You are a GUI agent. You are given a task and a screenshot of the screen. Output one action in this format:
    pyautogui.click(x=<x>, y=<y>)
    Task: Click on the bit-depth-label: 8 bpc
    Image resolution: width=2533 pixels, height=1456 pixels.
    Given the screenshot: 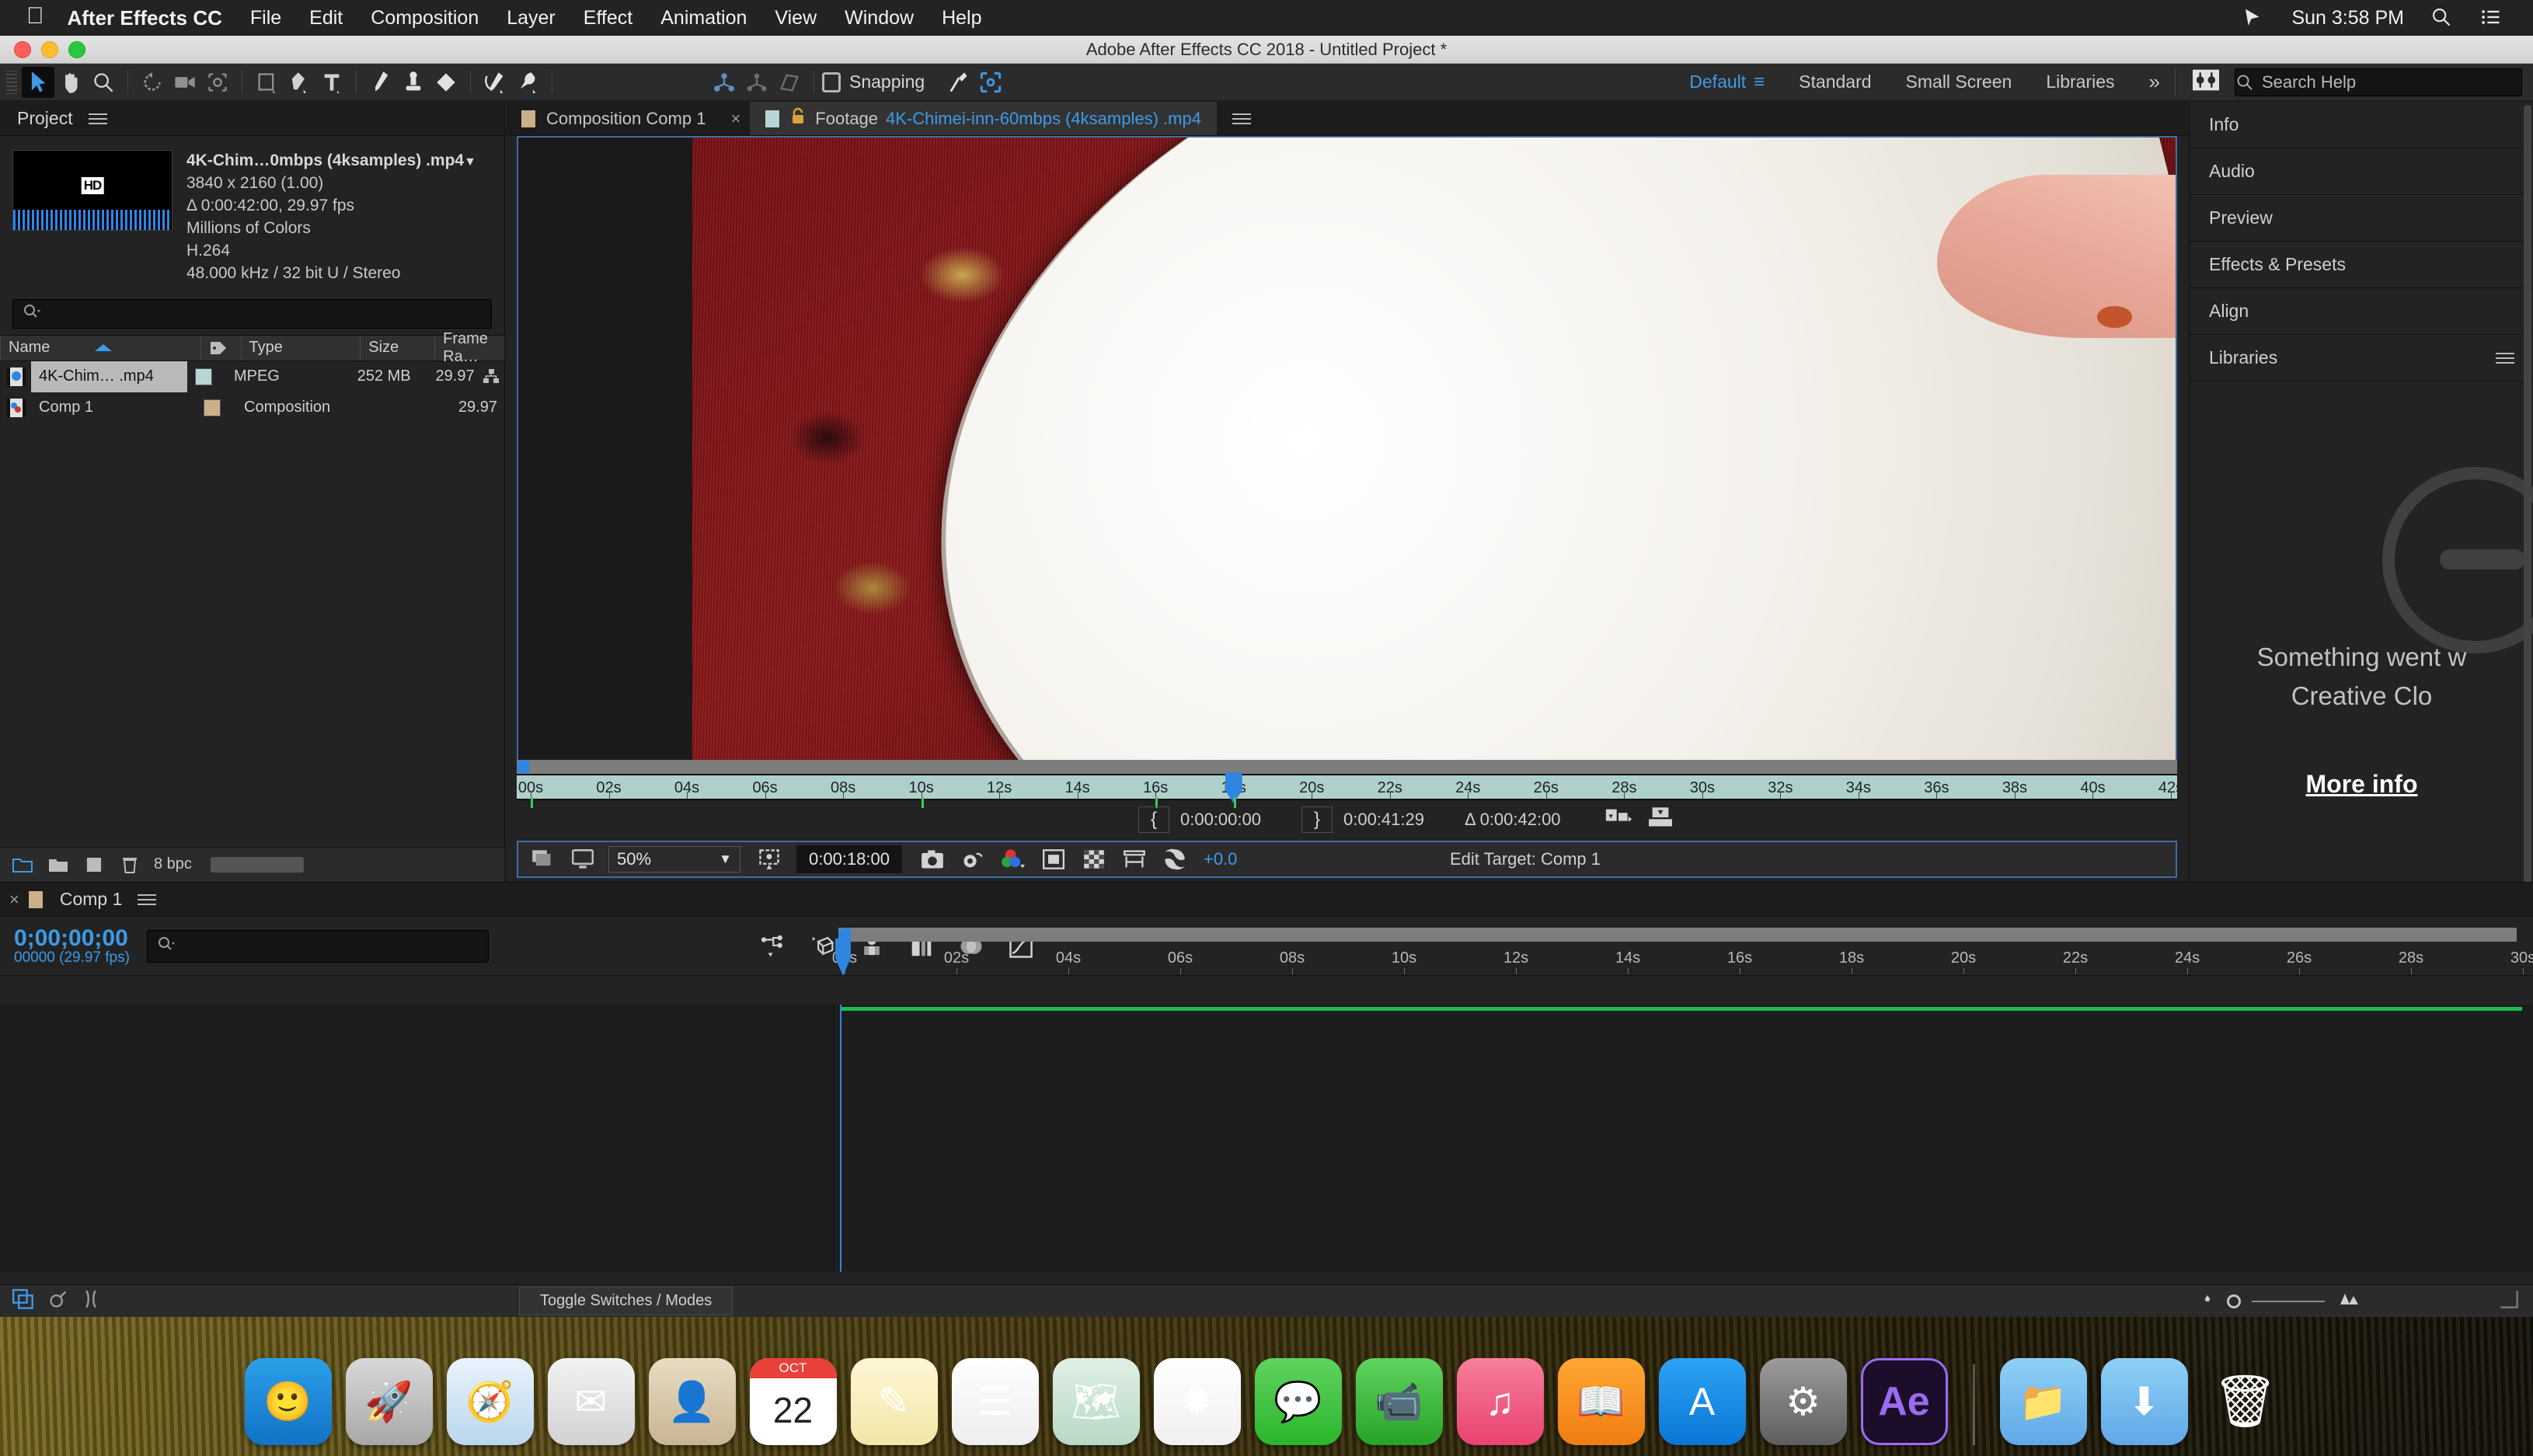 What is the action you would take?
    pyautogui.click(x=173, y=864)
    